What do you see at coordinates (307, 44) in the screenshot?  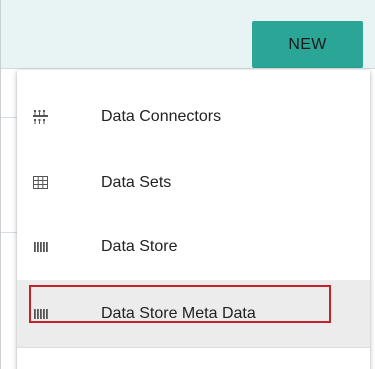 I see `new-button: NEW` at bounding box center [307, 44].